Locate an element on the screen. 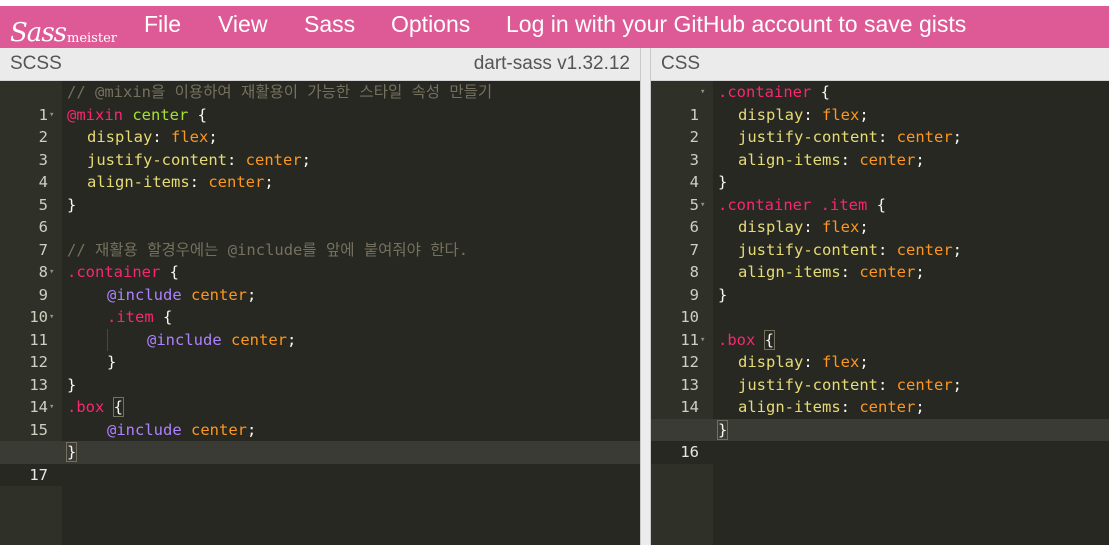  menu-file: File is located at coordinates (162, 27).